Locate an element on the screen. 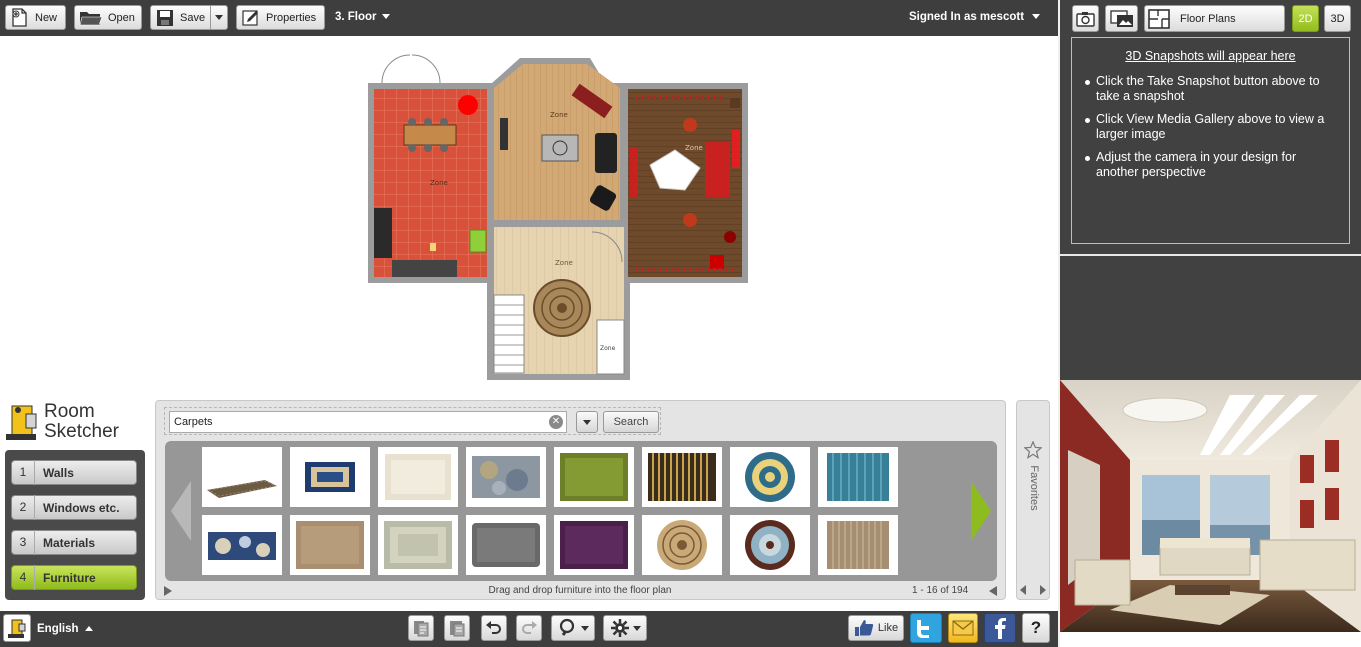  paste-button is located at coordinates (457, 628).